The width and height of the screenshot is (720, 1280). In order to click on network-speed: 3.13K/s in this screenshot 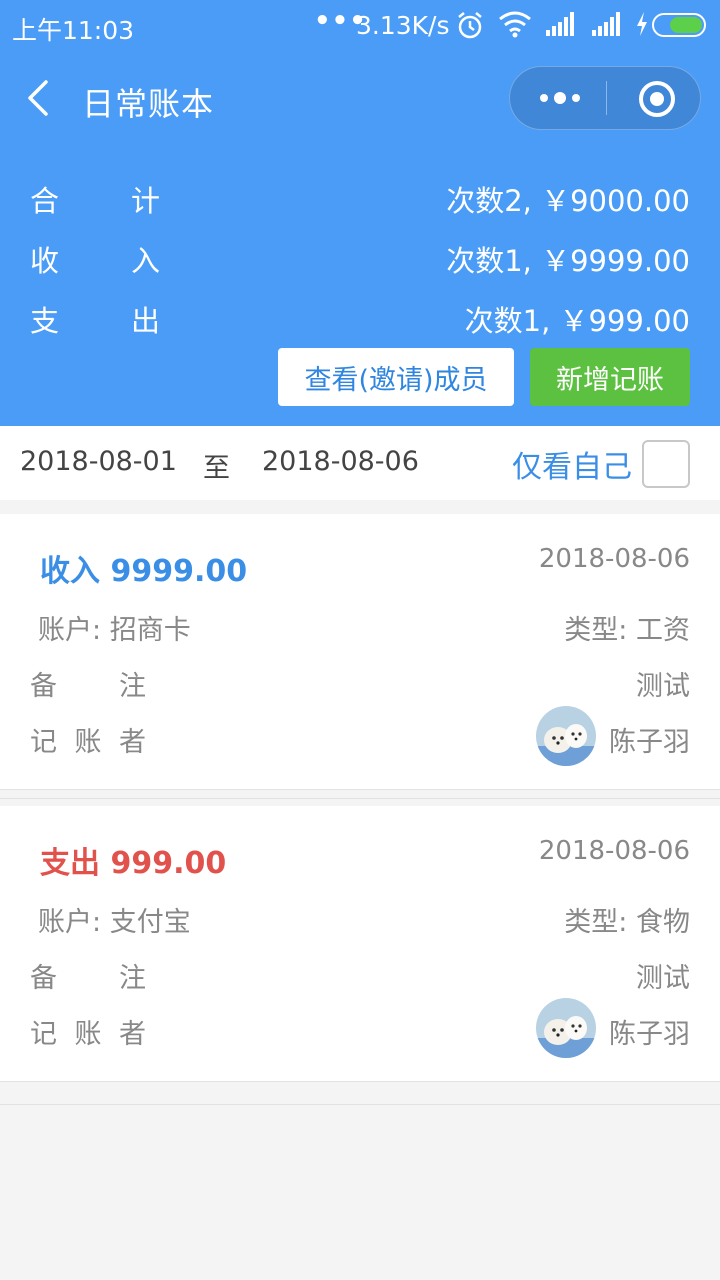, I will do `click(403, 25)`.